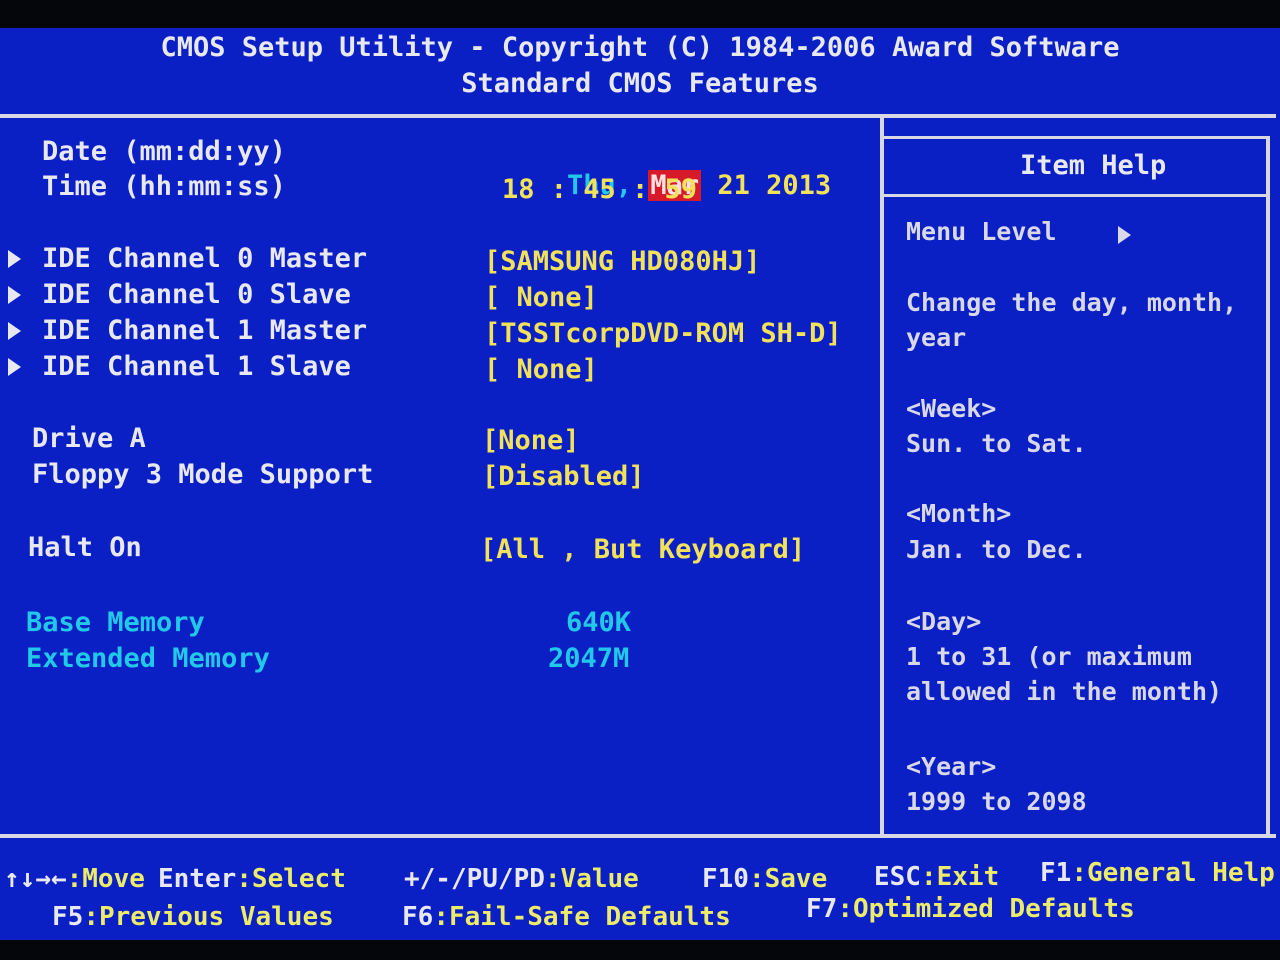  What do you see at coordinates (663, 334) in the screenshot?
I see `ide-channel-1-master-value: [TSSTcorpDVD-ROM SH-D]` at bounding box center [663, 334].